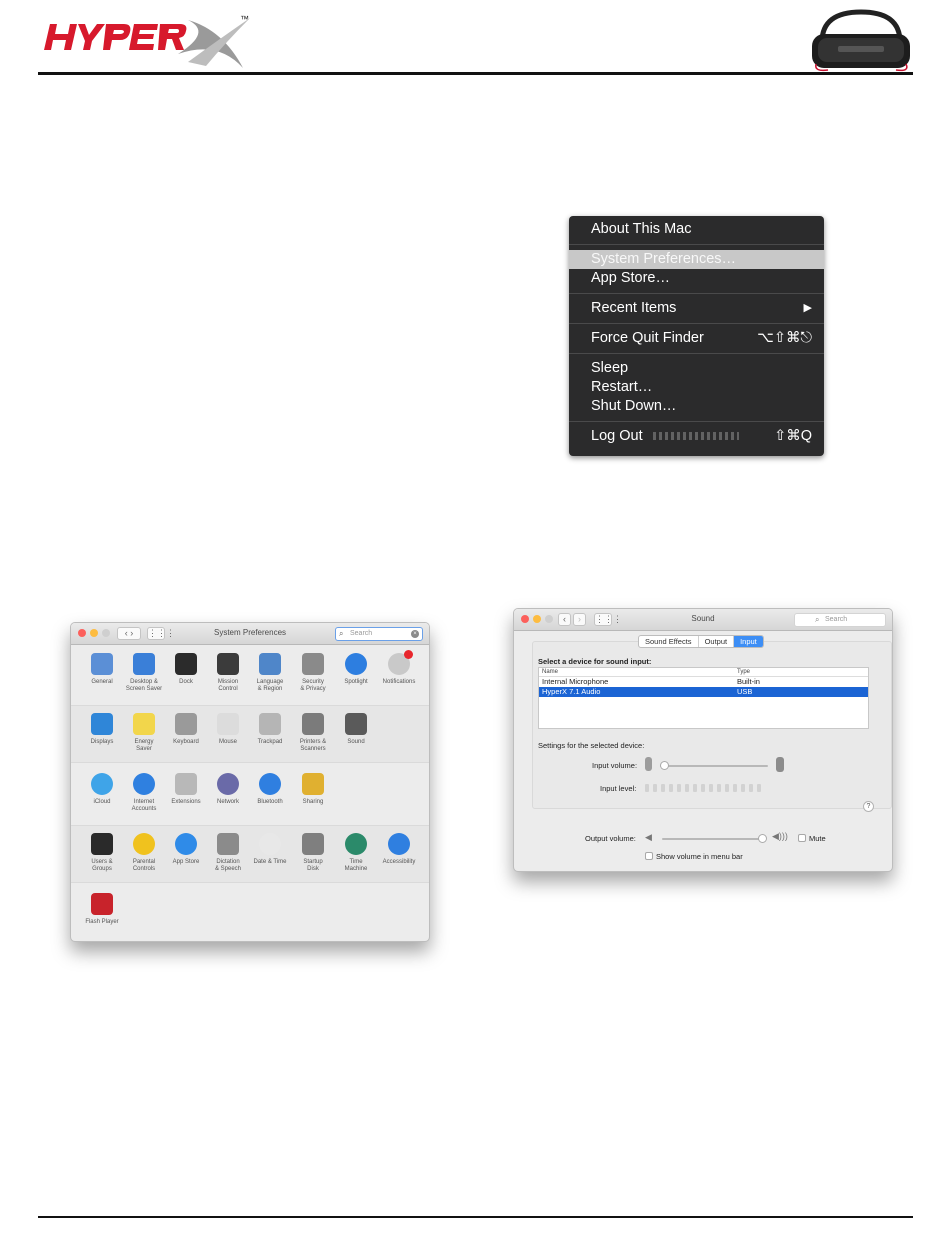 This screenshot has width=950, height=1260. Describe the element at coordinates (144, 673) in the screenshot. I see `preference-pane-desktop-screen-saver: Desktop & Screen Saver` at that location.